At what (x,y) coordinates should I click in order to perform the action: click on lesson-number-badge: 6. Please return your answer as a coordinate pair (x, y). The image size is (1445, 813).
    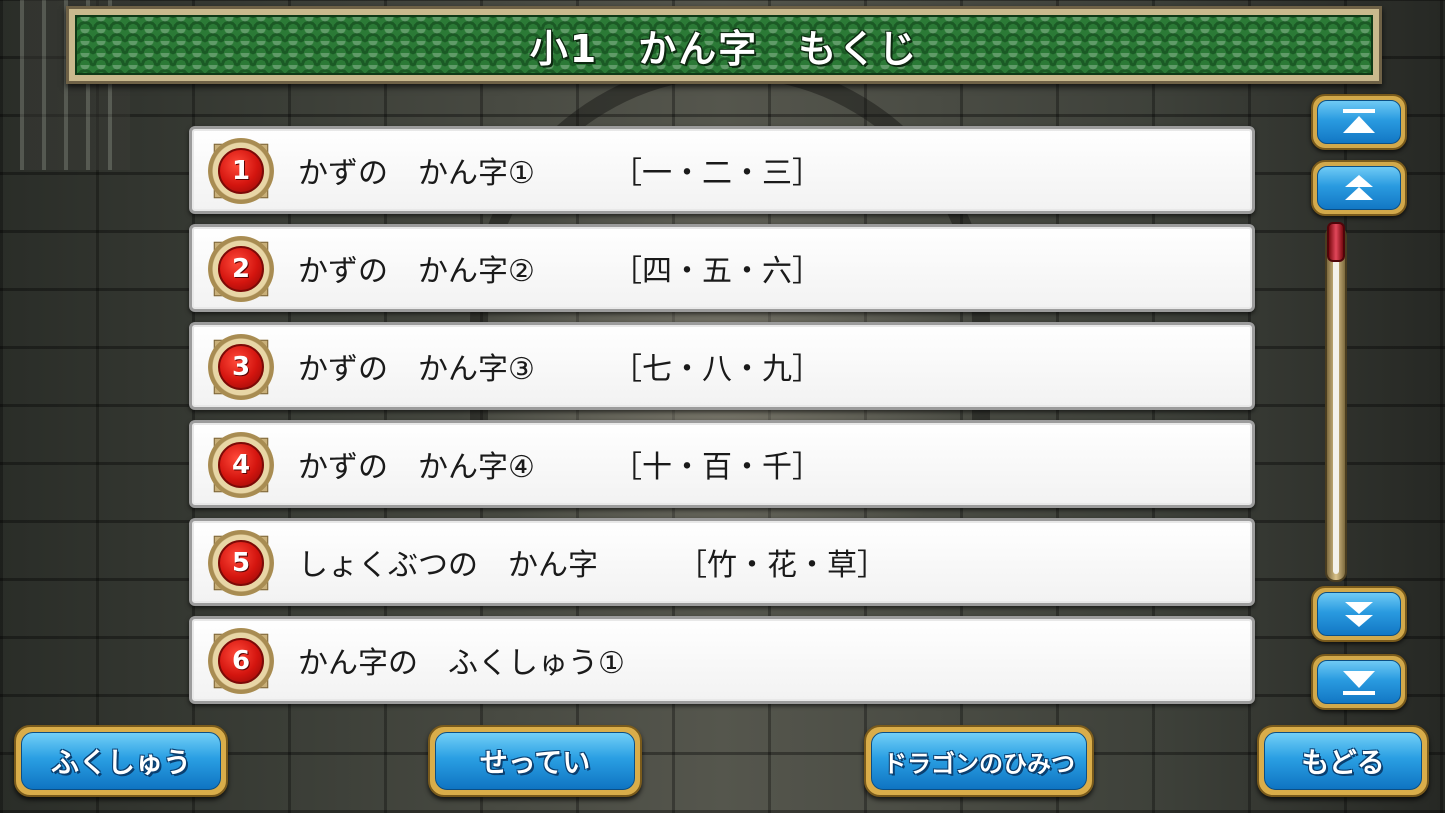
    Looking at the image, I should click on (241, 661).